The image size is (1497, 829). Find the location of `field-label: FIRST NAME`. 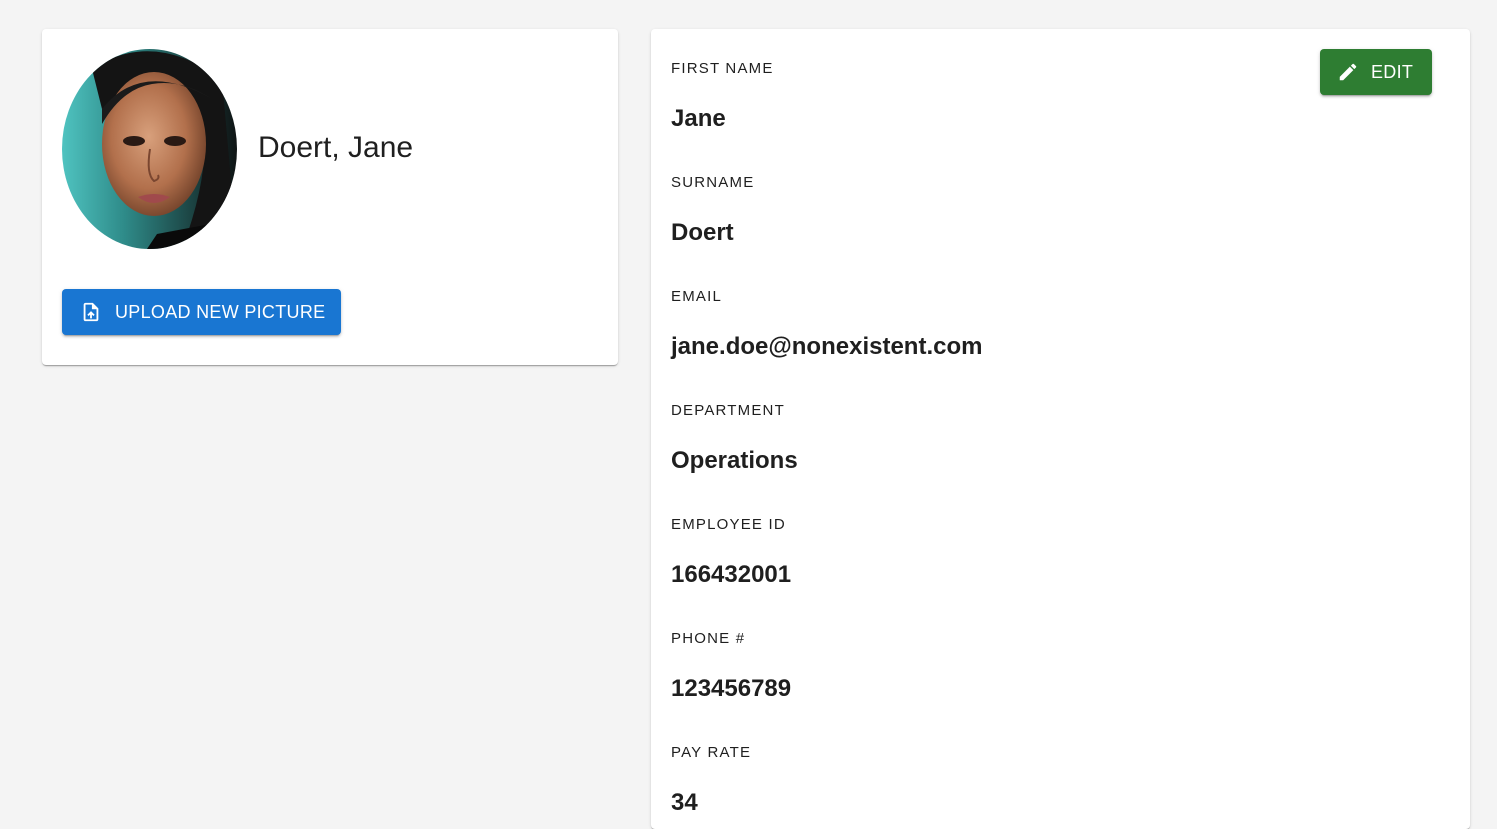

field-label: FIRST NAME is located at coordinates (722, 68).